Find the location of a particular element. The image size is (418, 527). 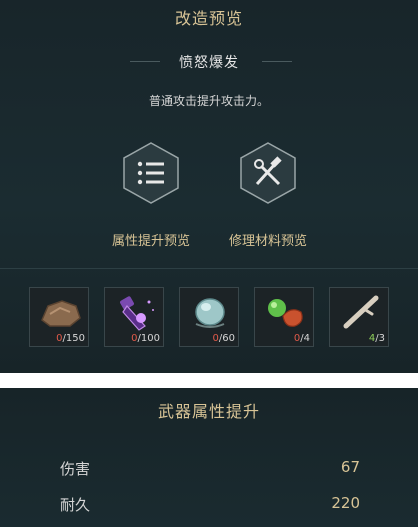

panel-title: 改造预览 is located at coordinates (208, 18).